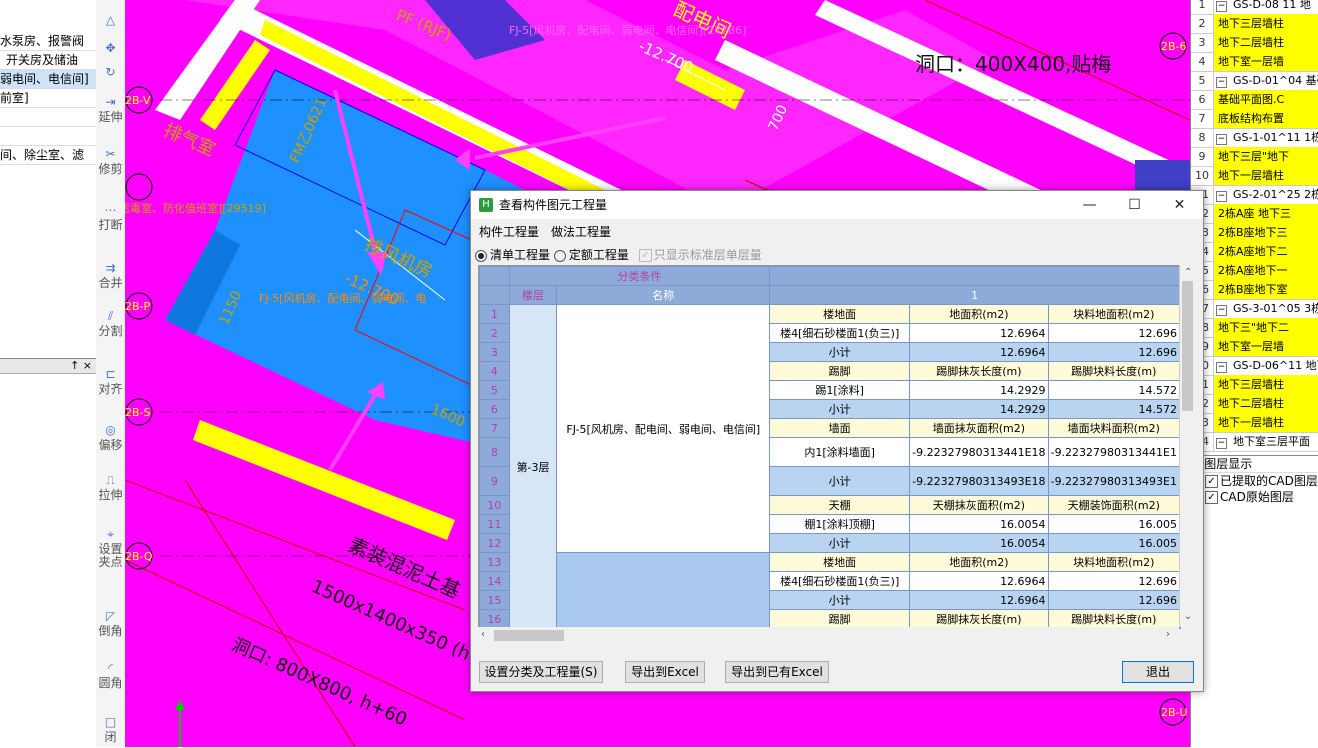 This screenshot has width=1318, height=748. What do you see at coordinates (1254, 601) in the screenshot?
I see `layer-panel: D图层显示 ✓ 已提取的CAD图层 ✓ CAD原始图层` at bounding box center [1254, 601].